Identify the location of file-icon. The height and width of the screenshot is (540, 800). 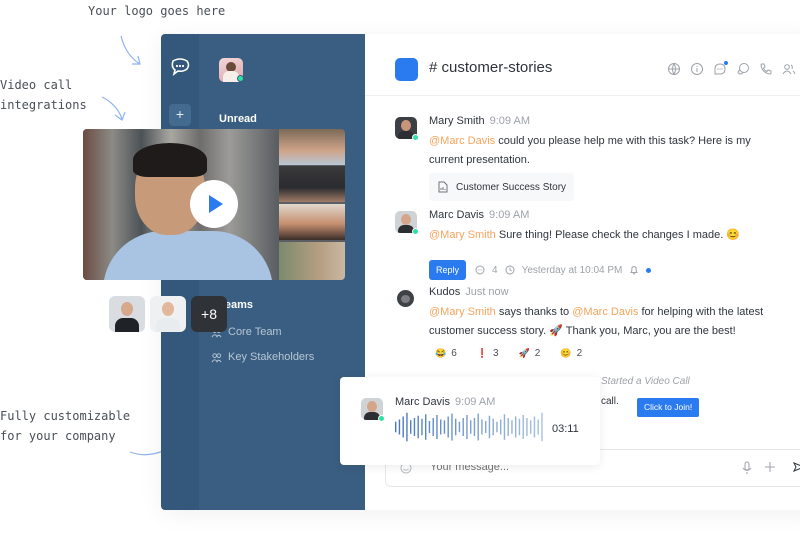
(443, 187).